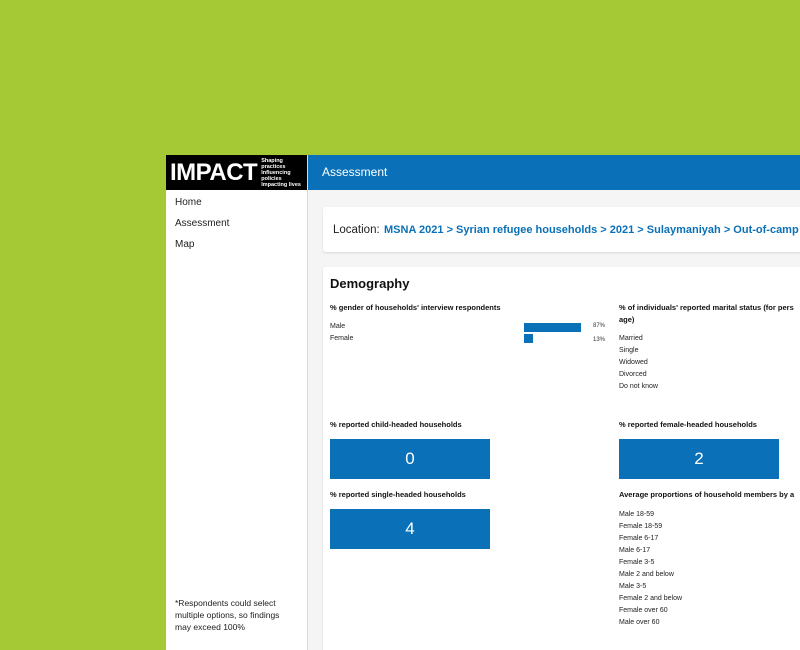  I want to click on marital-row-label: Do not know, so click(638, 386).